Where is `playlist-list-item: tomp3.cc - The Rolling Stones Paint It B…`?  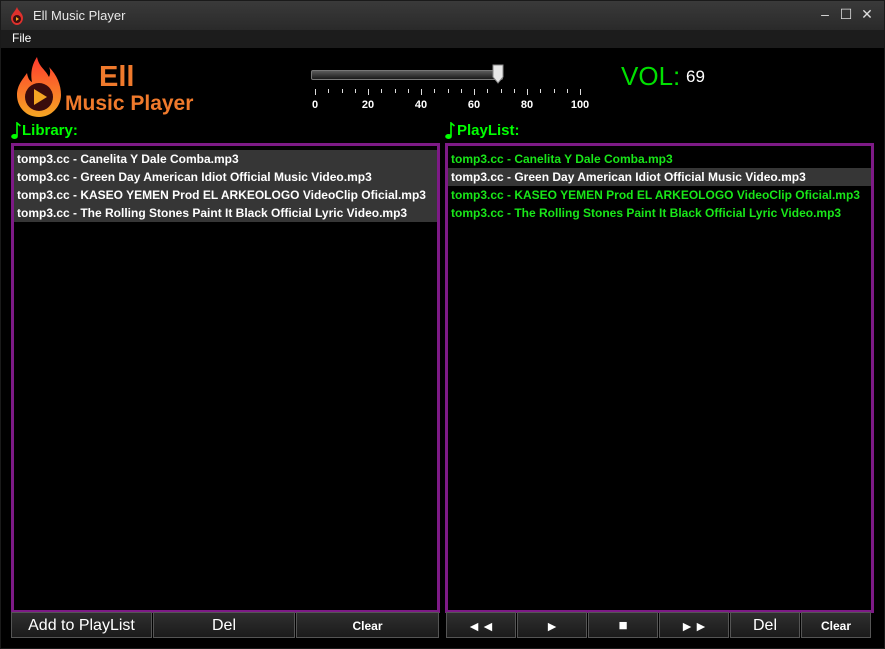 playlist-list-item: tomp3.cc - The Rolling Stones Paint It B… is located at coordinates (659, 213).